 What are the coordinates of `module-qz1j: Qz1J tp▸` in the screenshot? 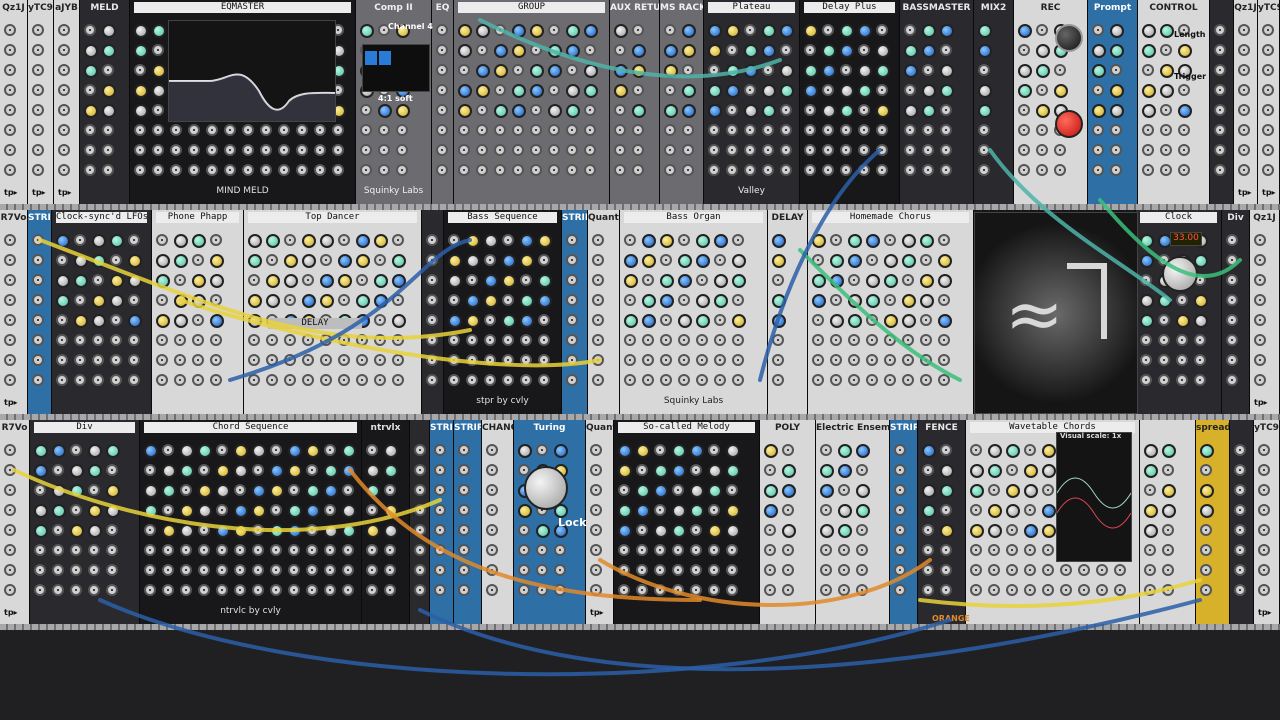 It's located at (1246, 102).